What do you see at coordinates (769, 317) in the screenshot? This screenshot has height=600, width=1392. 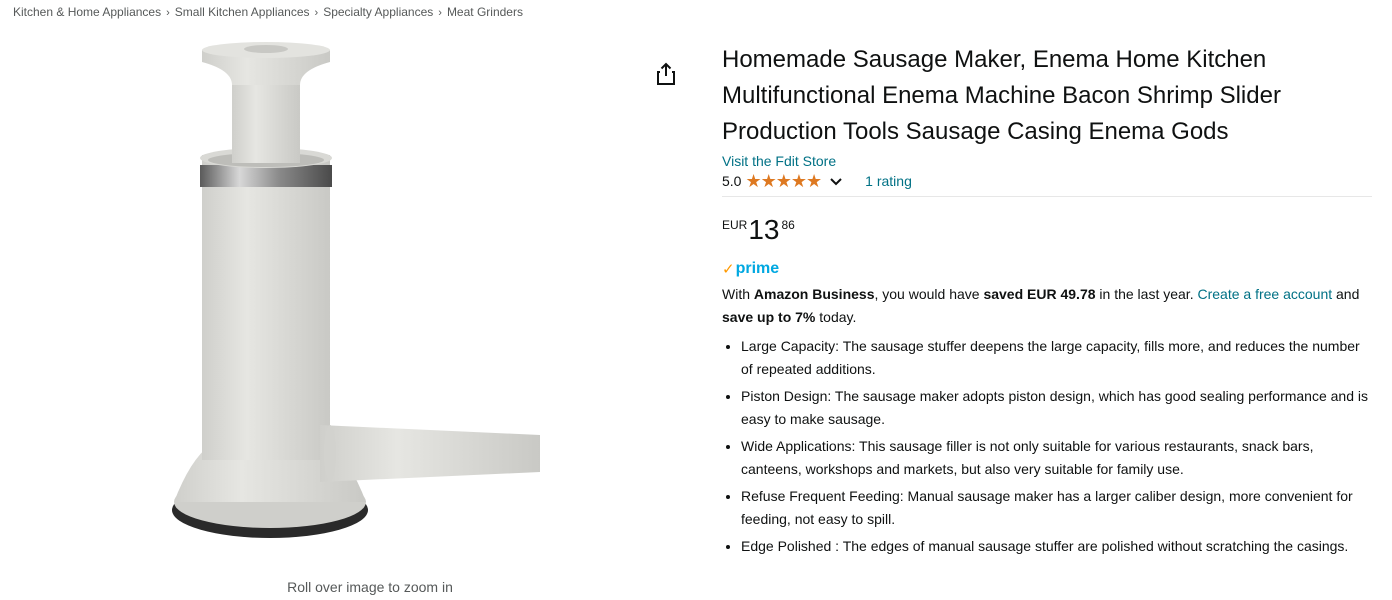 I see `save-up-percent: save up to 7%` at bounding box center [769, 317].